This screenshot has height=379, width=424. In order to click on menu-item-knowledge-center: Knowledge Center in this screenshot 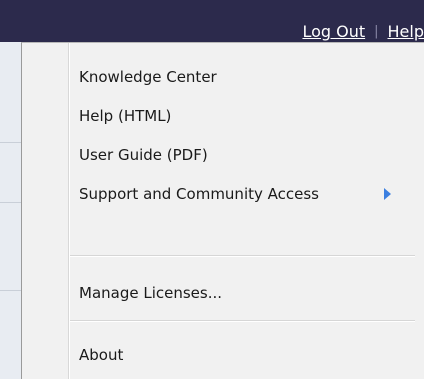, I will do `click(223, 77)`.